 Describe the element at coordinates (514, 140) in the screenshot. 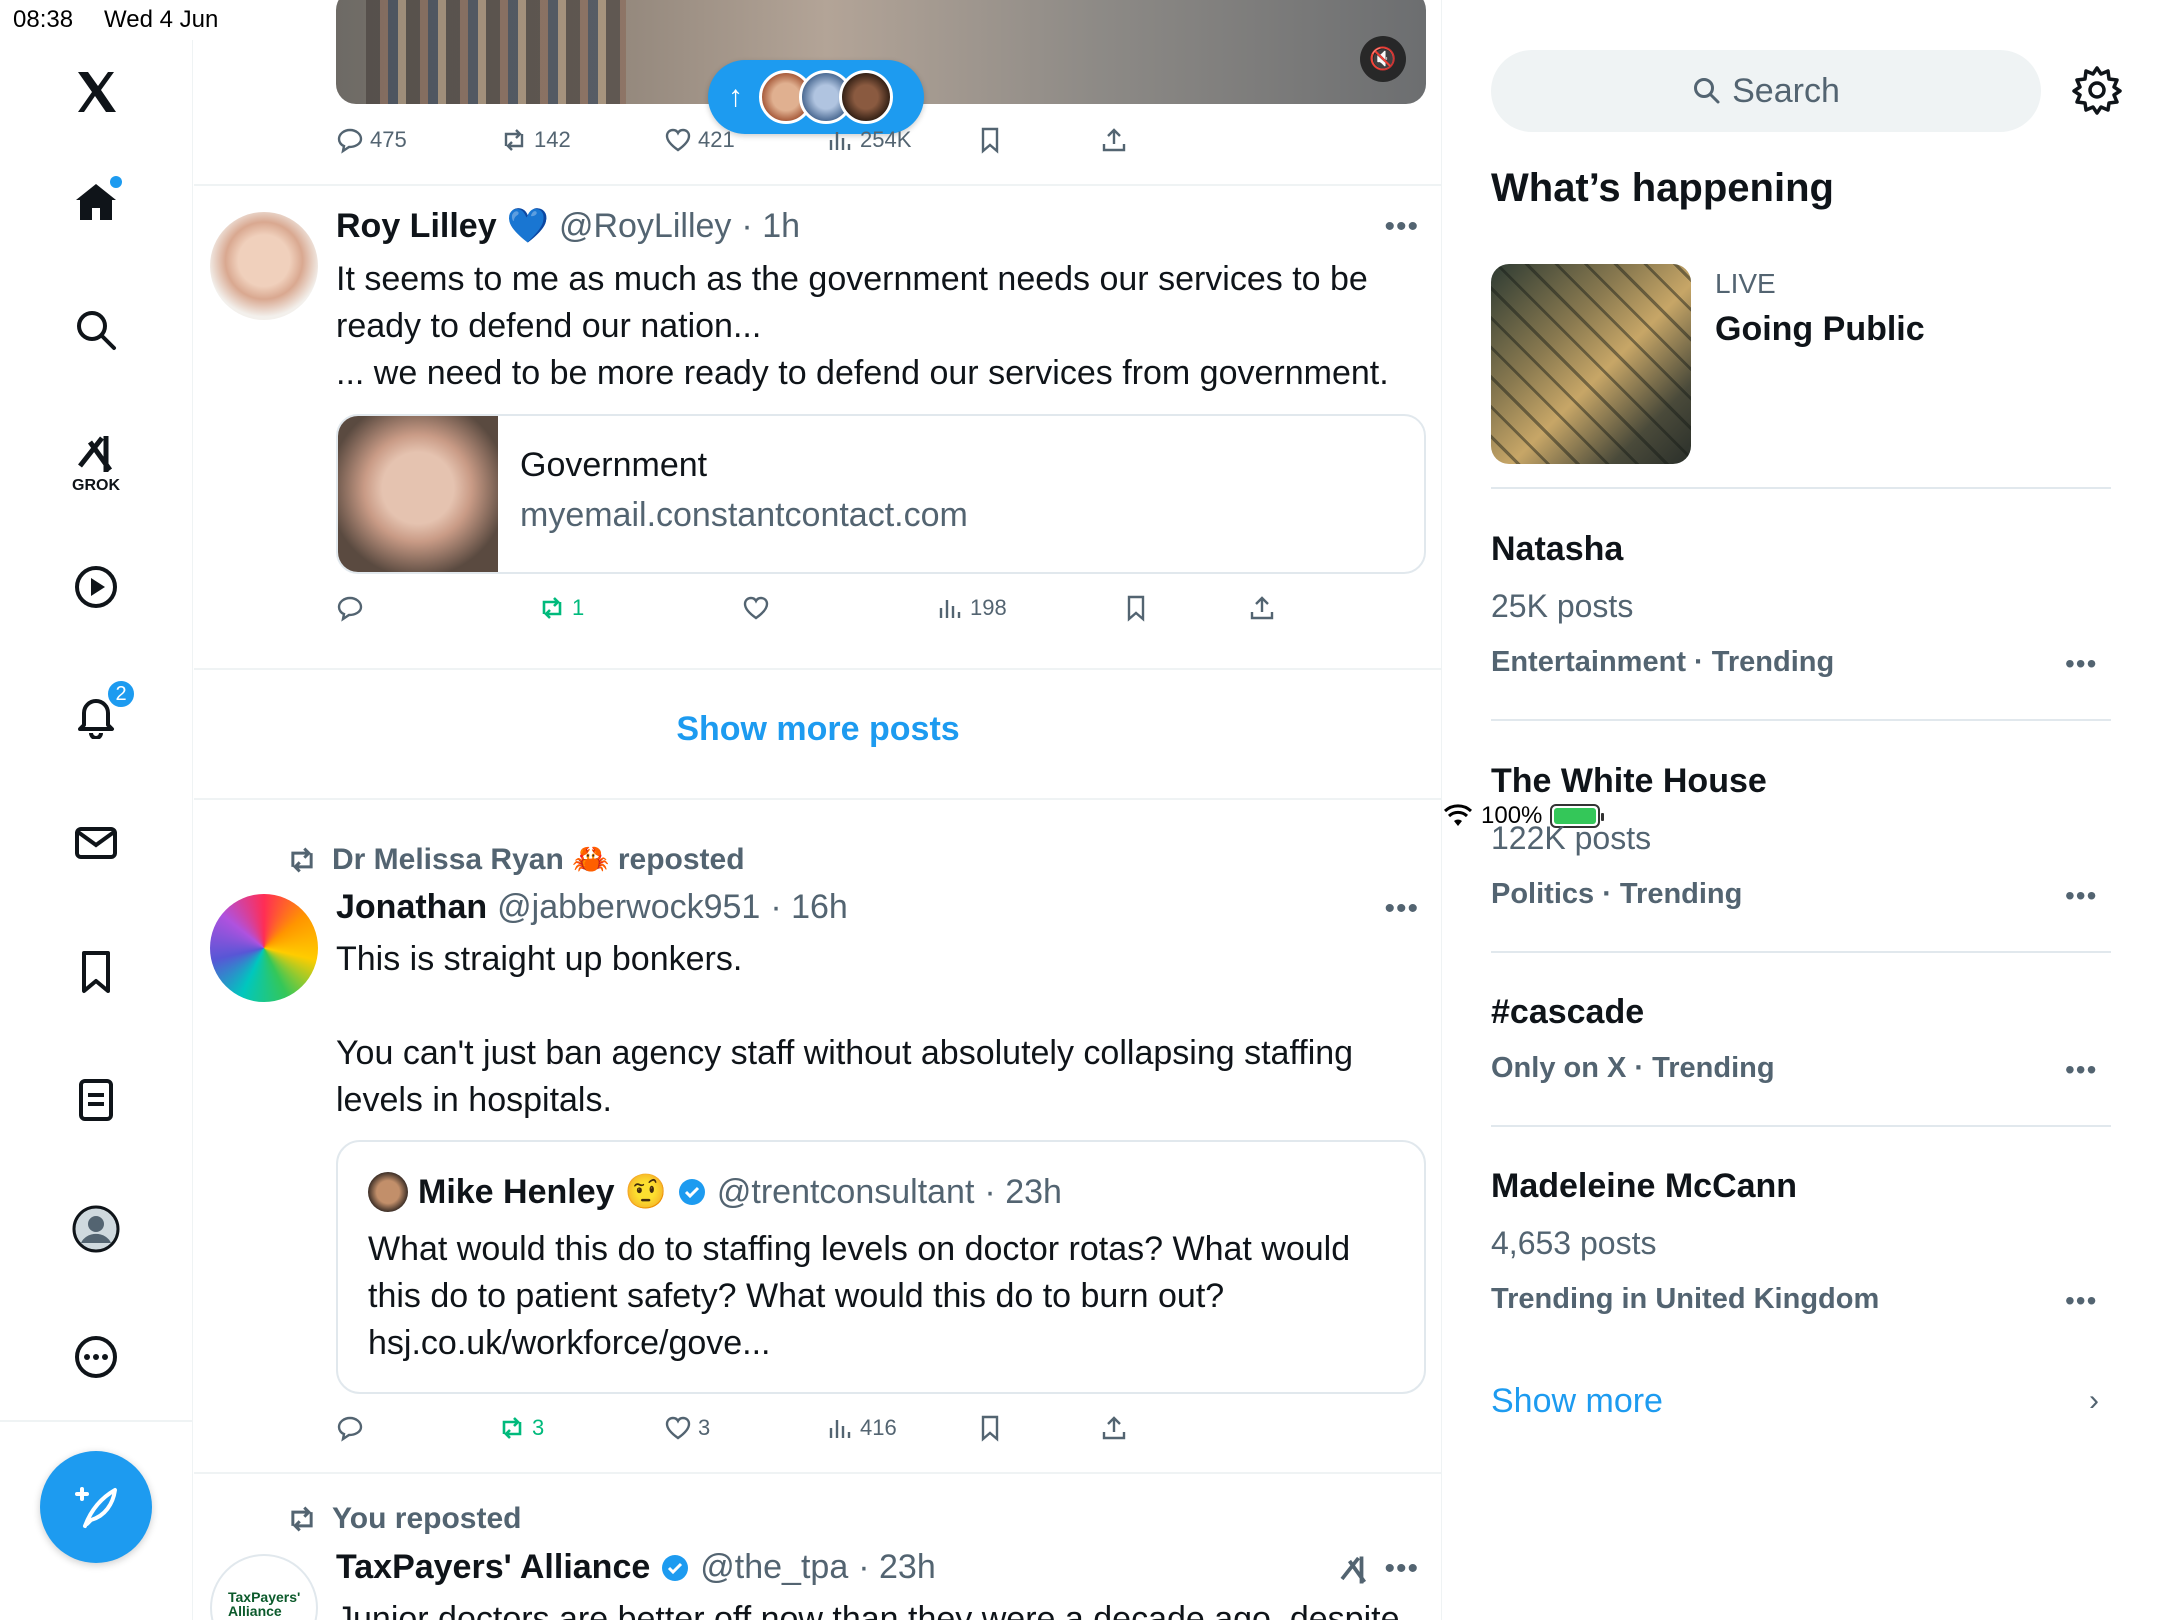

I see `repost-icon` at that location.